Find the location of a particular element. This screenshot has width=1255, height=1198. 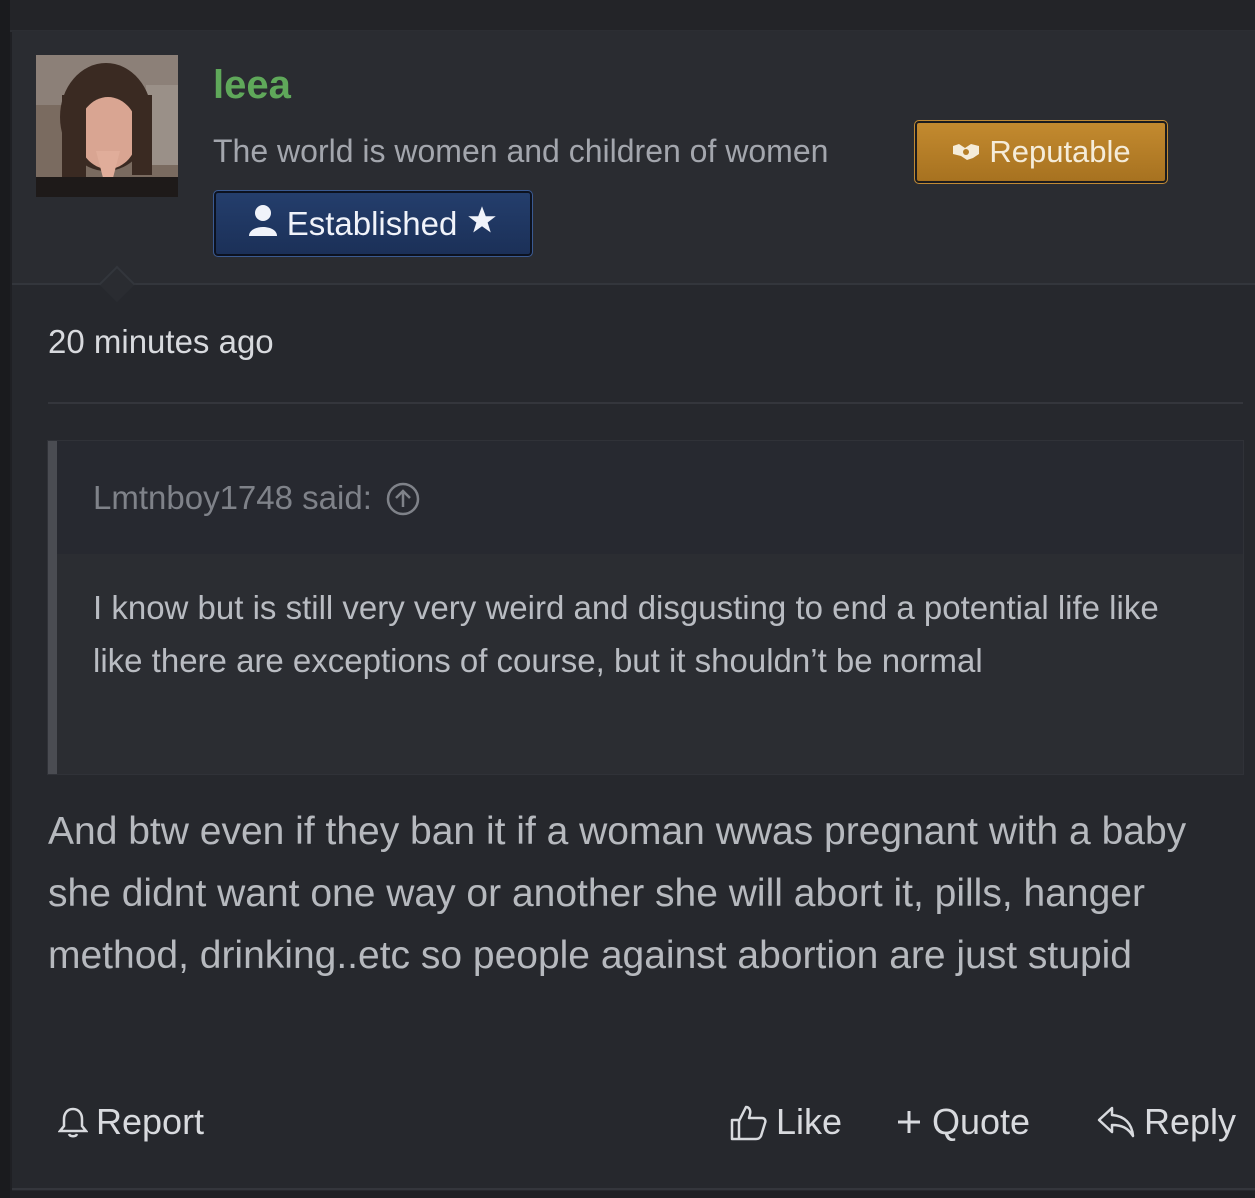

thumbs-up-icon is located at coordinates (748, 1122).